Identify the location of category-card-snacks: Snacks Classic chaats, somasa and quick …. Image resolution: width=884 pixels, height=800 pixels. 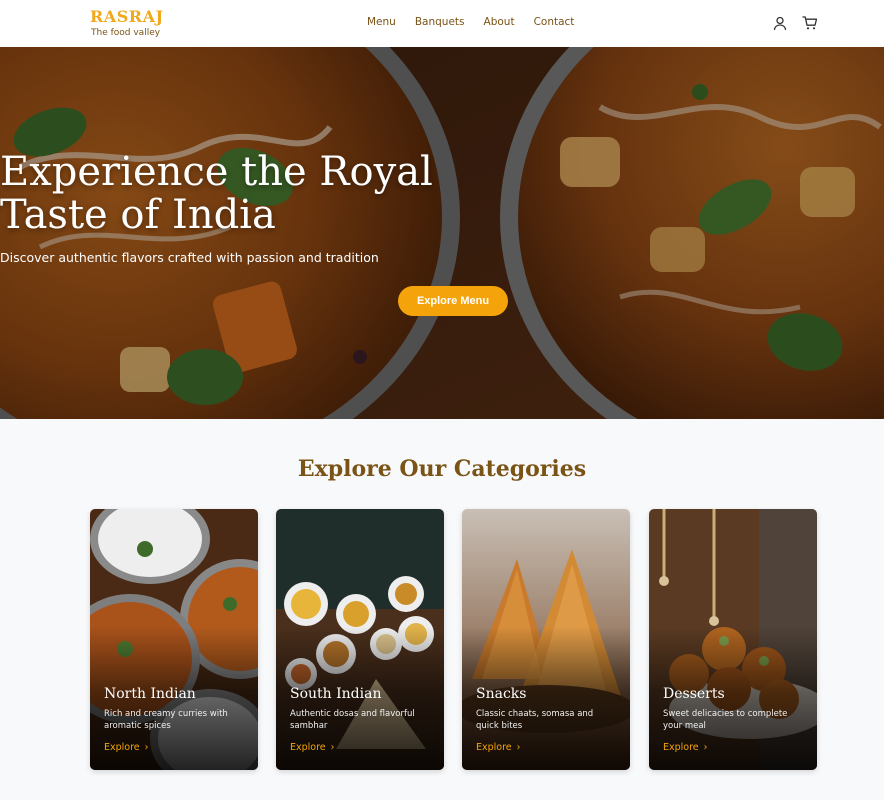
(546, 639).